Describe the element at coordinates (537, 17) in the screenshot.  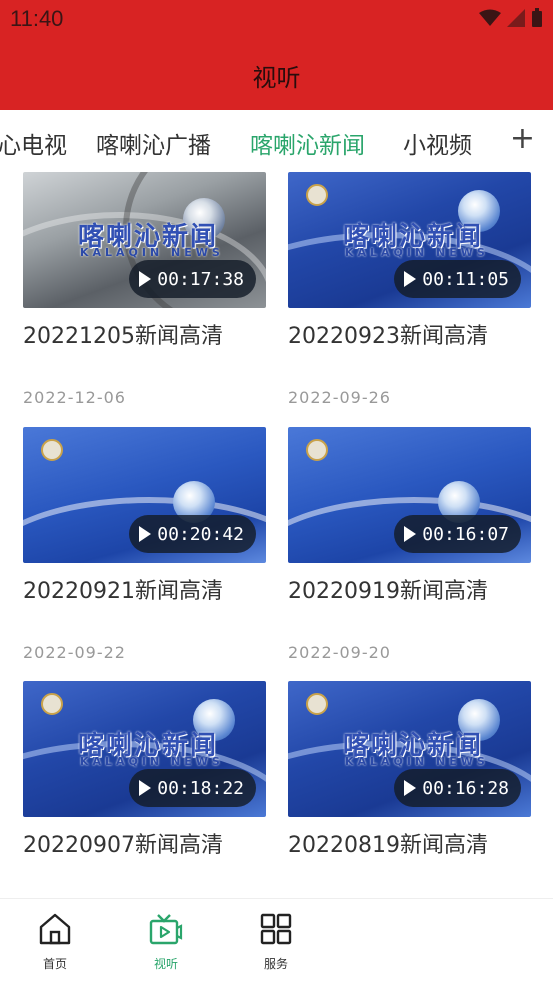
I see `battery-icon` at that location.